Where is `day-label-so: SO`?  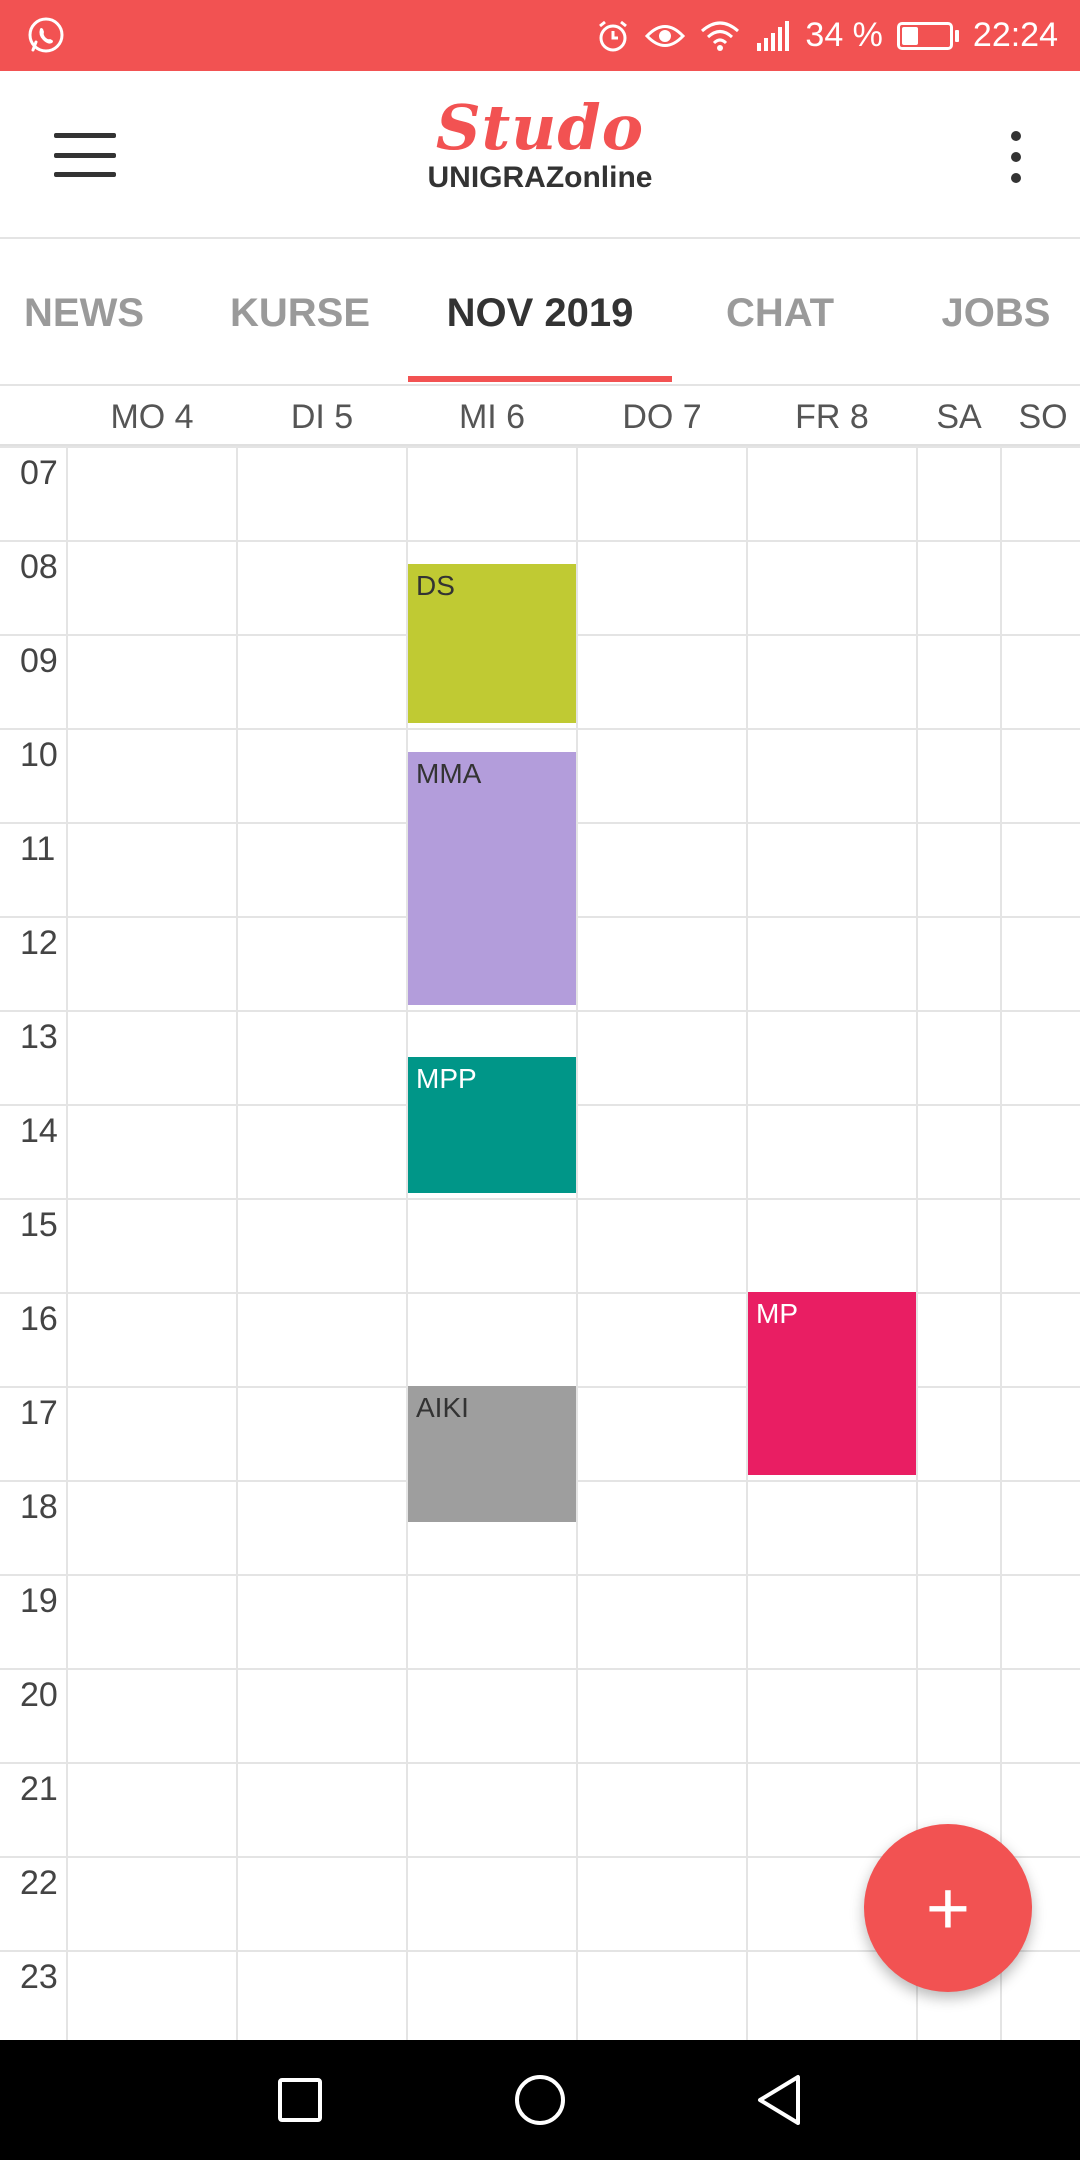 day-label-so: SO is located at coordinates (1043, 416).